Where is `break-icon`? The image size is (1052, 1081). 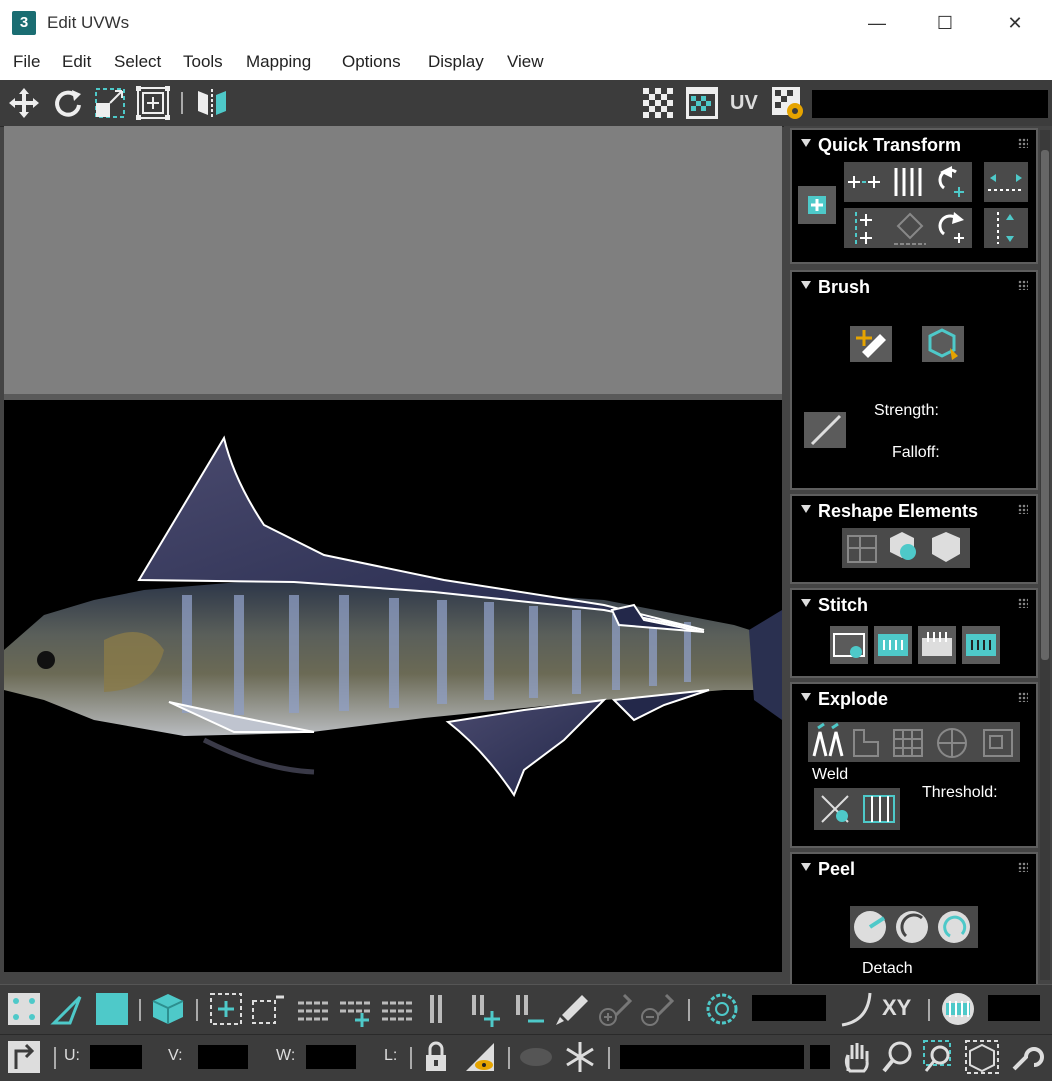
break-icon is located at coordinates (828, 739).